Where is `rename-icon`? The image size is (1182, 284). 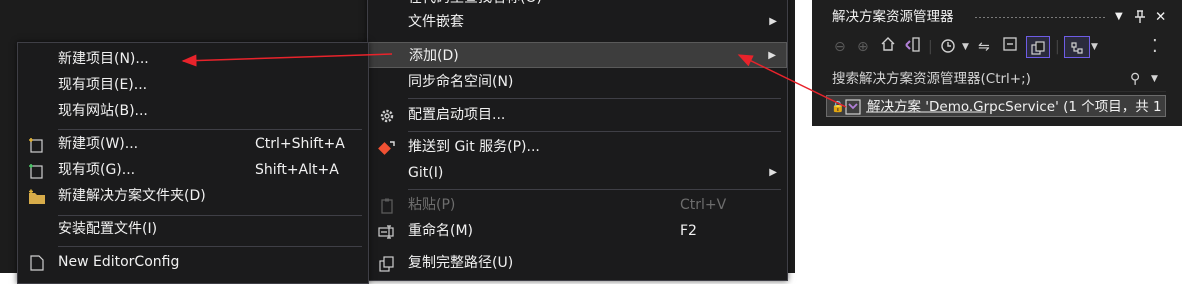 rename-icon is located at coordinates (387, 231).